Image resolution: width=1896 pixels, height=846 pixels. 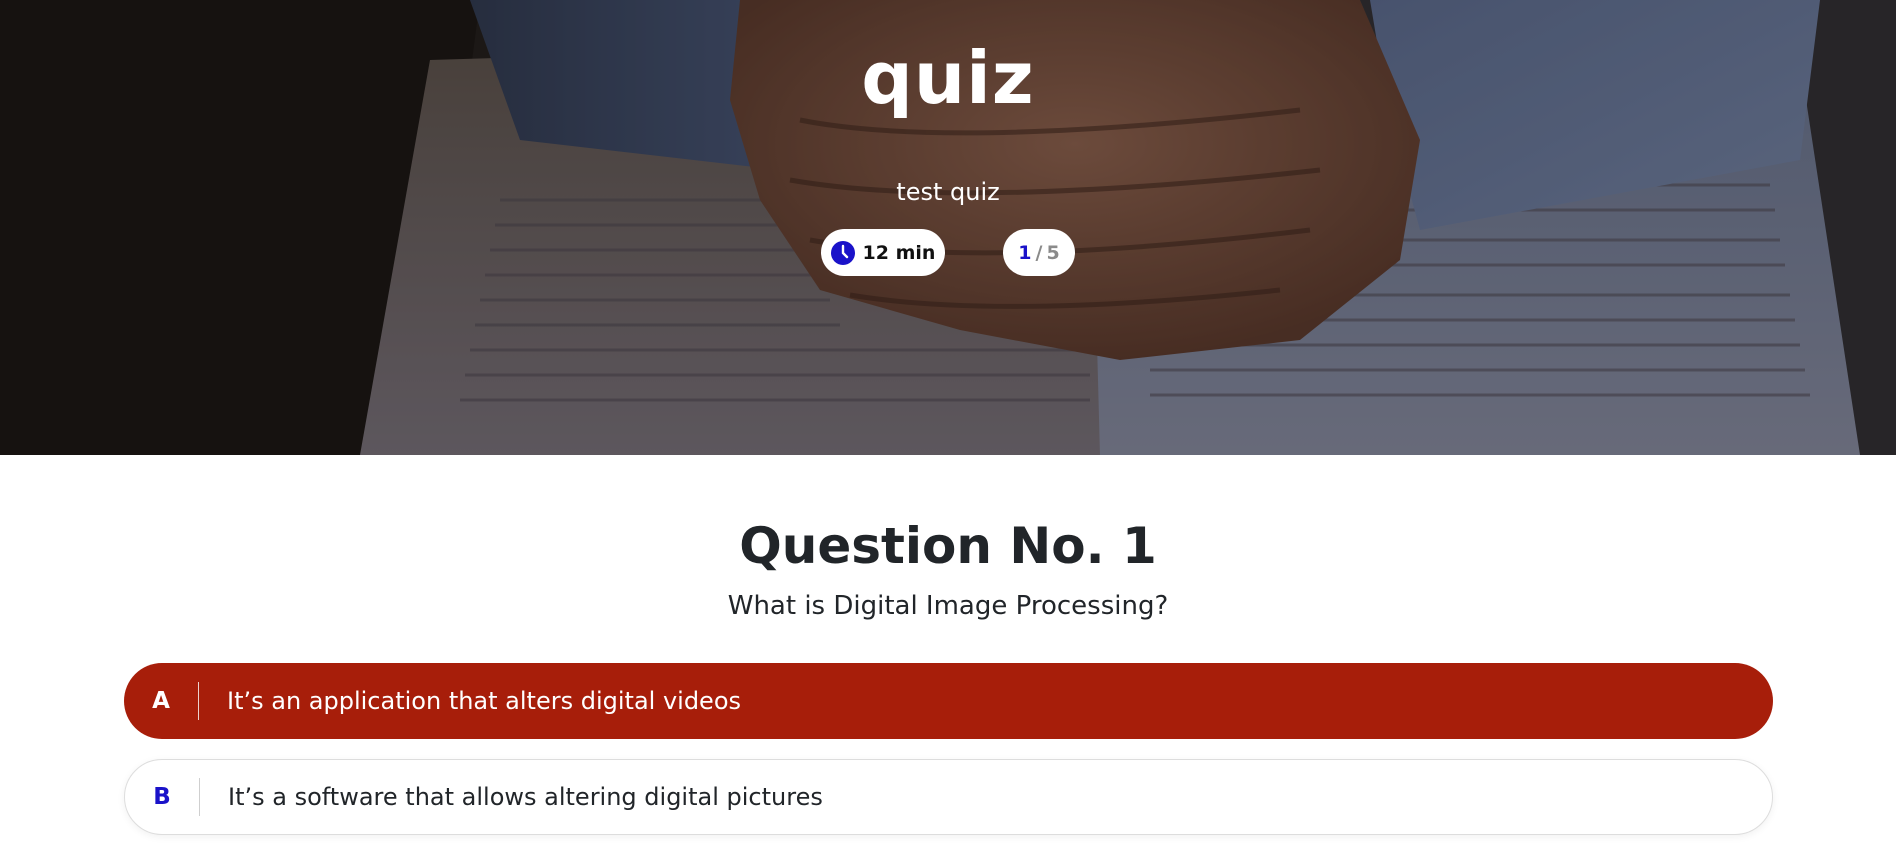 I want to click on timer-label: 12 min, so click(x=899, y=252).